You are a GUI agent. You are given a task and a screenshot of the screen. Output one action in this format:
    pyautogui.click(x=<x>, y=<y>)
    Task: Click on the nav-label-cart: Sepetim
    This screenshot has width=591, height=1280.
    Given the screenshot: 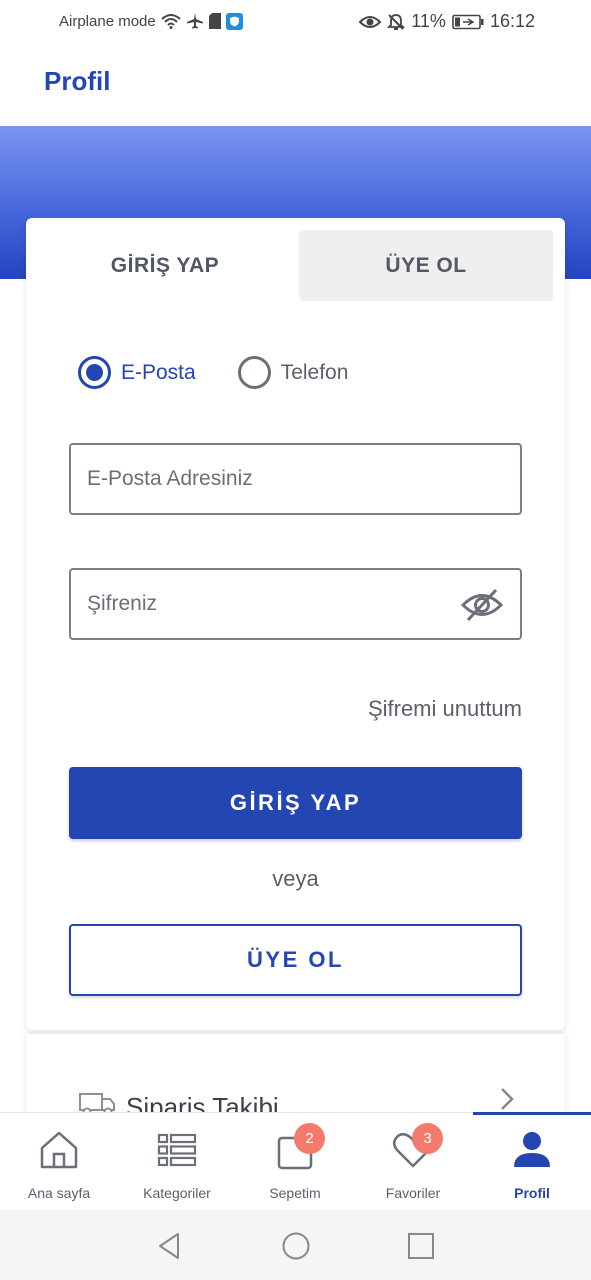 What is the action you would take?
    pyautogui.click(x=295, y=1193)
    